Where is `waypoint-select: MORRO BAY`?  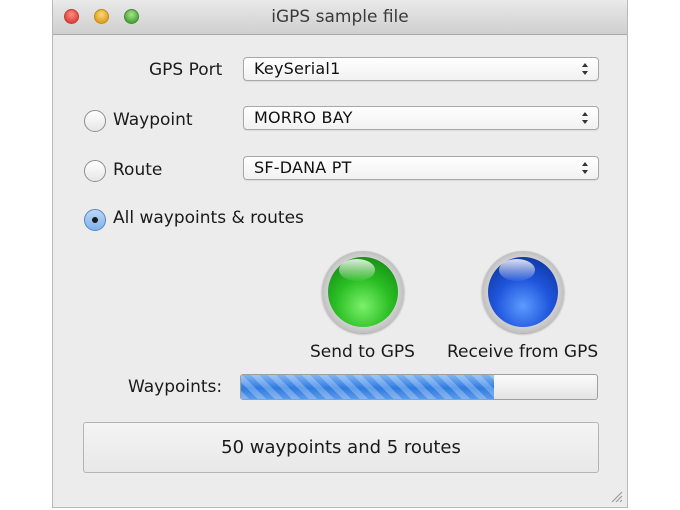 waypoint-select: MORRO BAY is located at coordinates (421, 118).